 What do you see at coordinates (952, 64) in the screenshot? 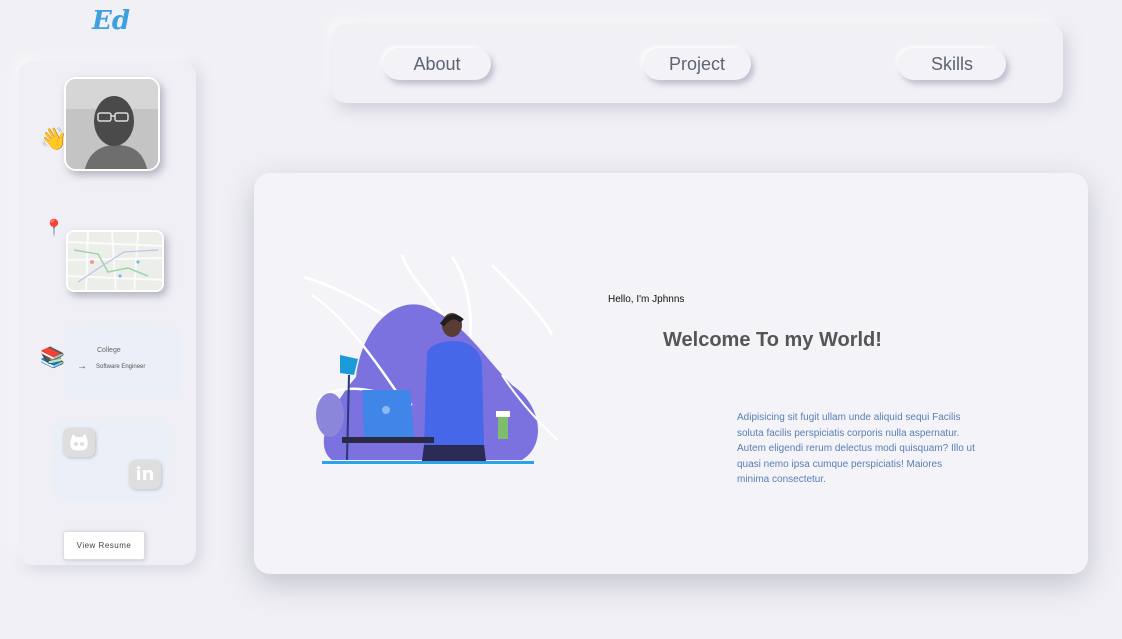
I see `nav-skills: Skills` at bounding box center [952, 64].